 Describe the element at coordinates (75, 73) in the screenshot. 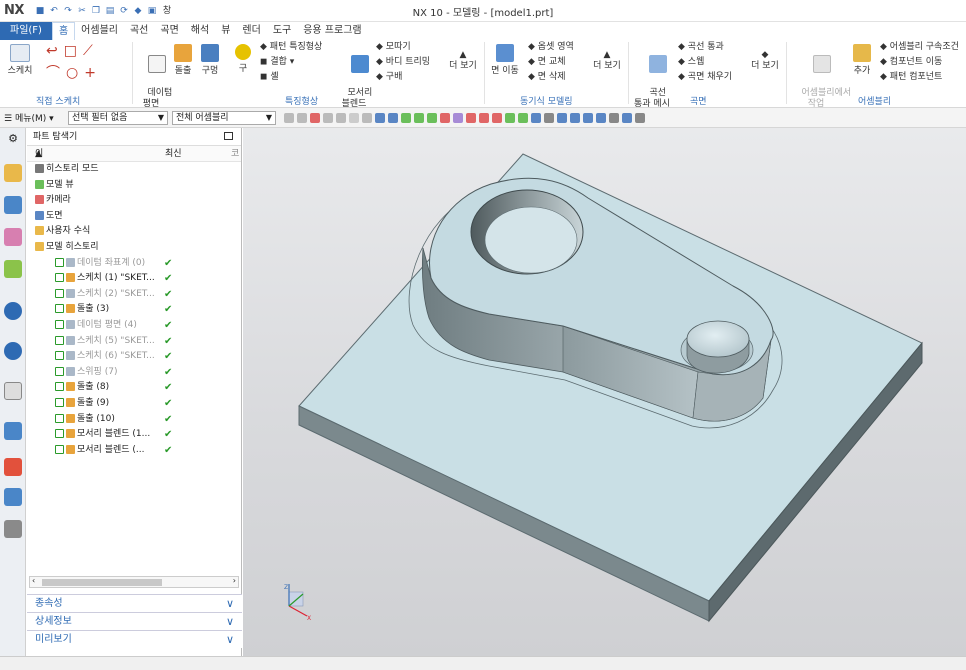

I see `circle-icon: ○` at that location.